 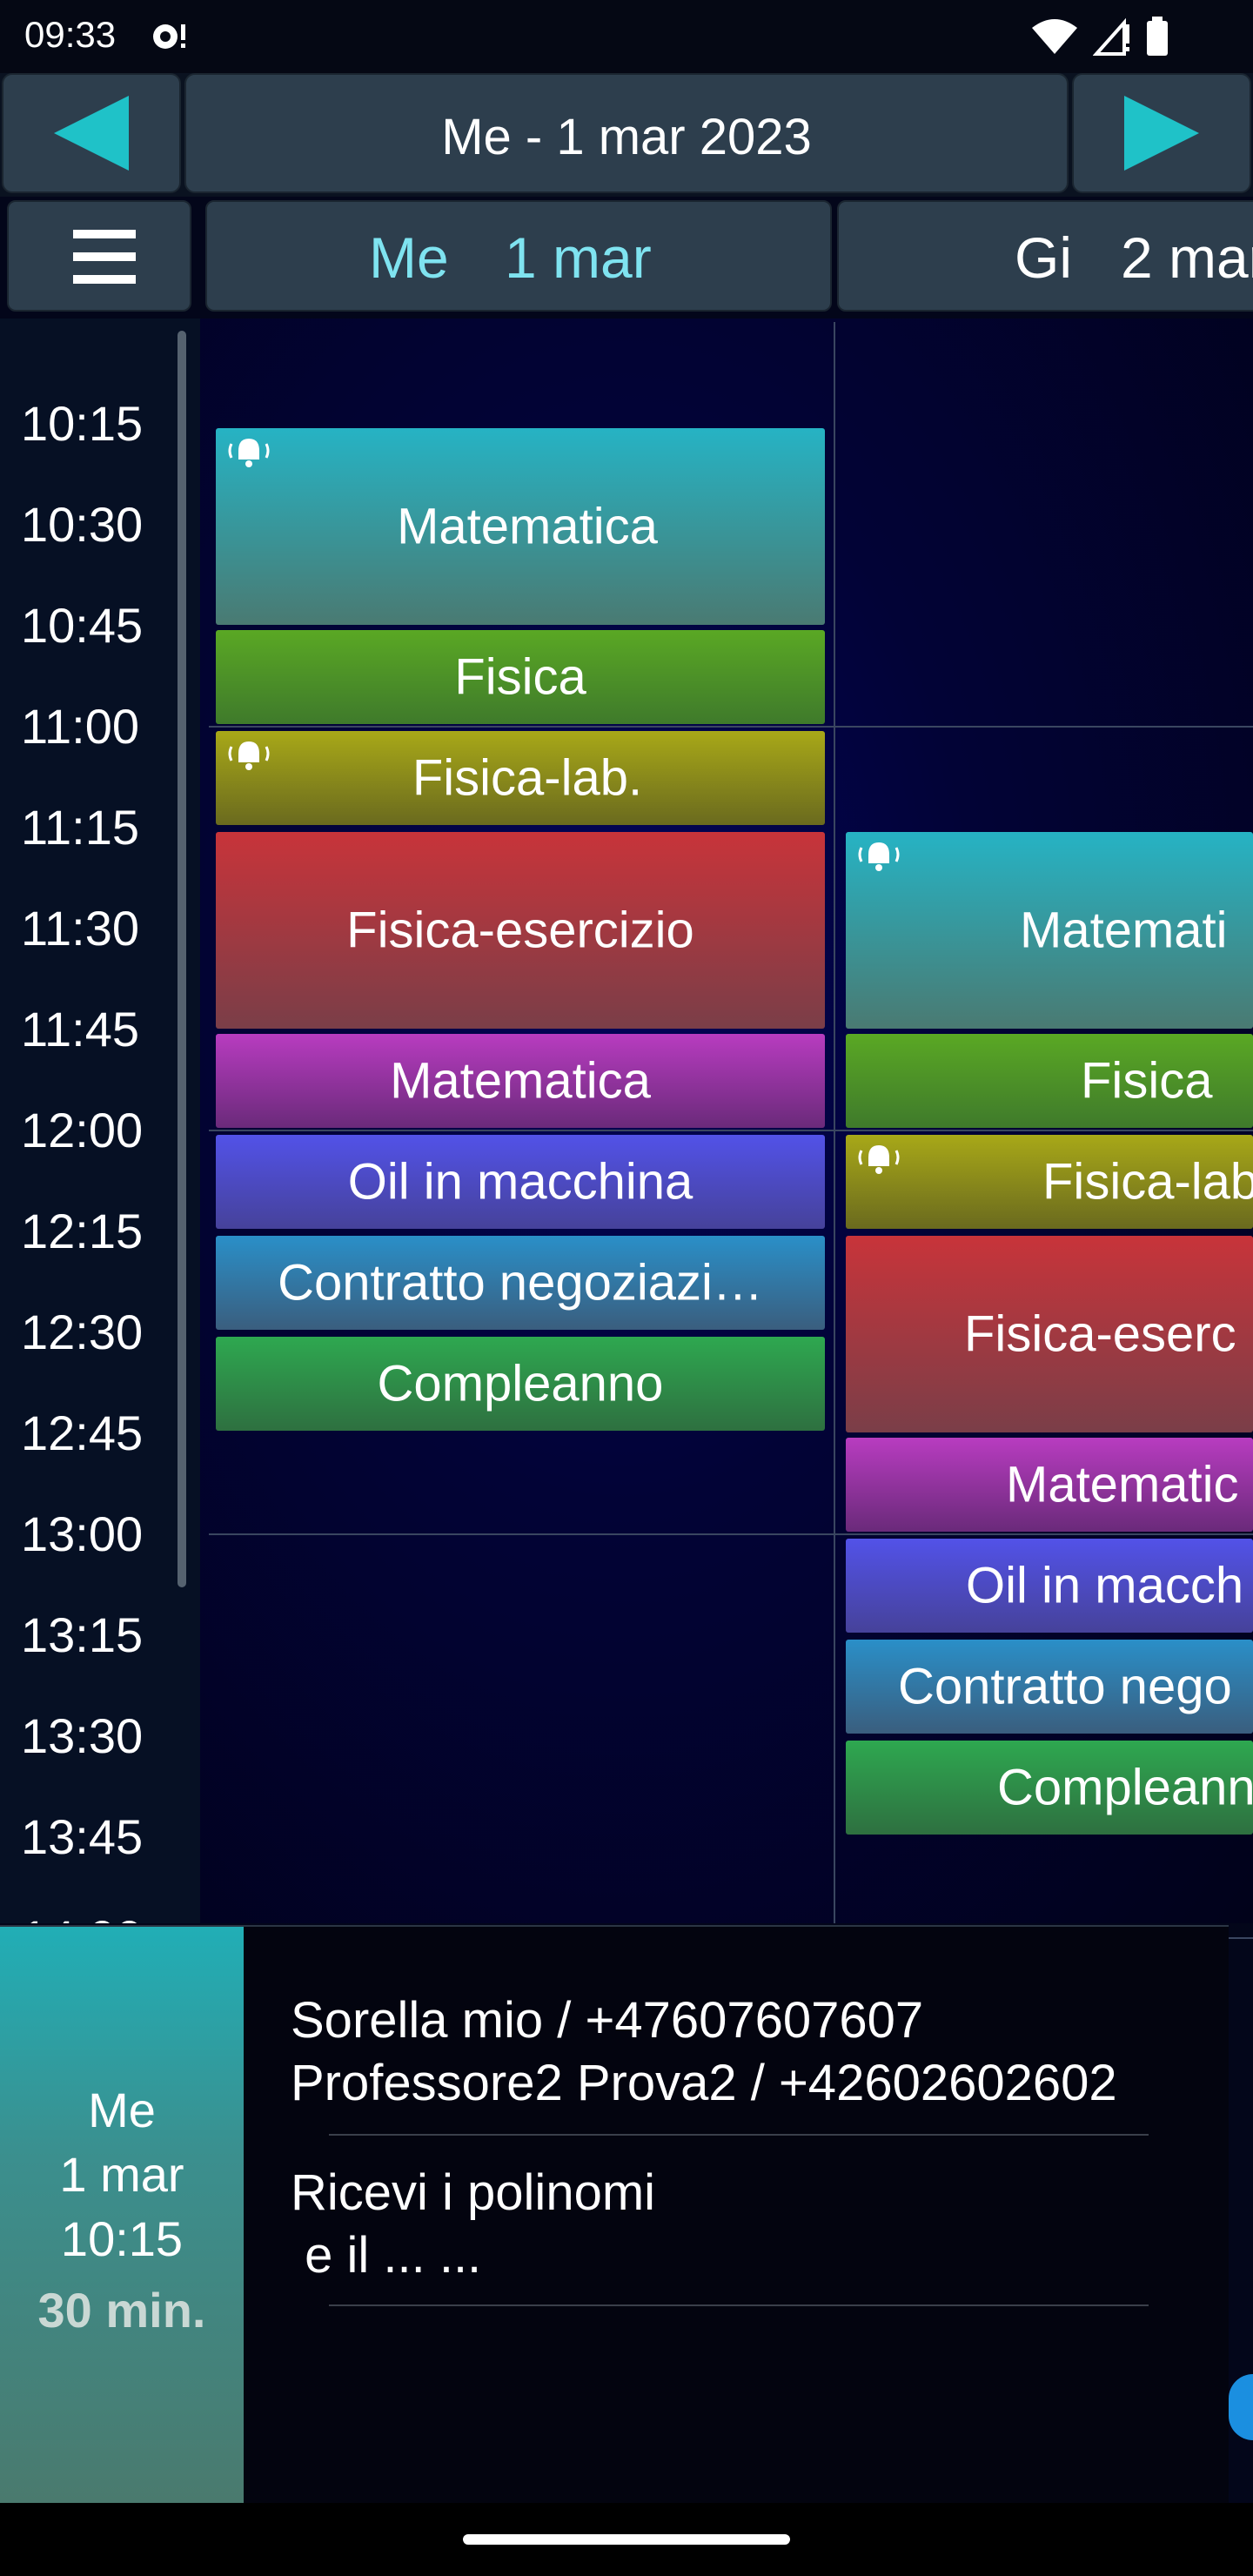 I want to click on event-block: Matematic, so click(x=1049, y=1485).